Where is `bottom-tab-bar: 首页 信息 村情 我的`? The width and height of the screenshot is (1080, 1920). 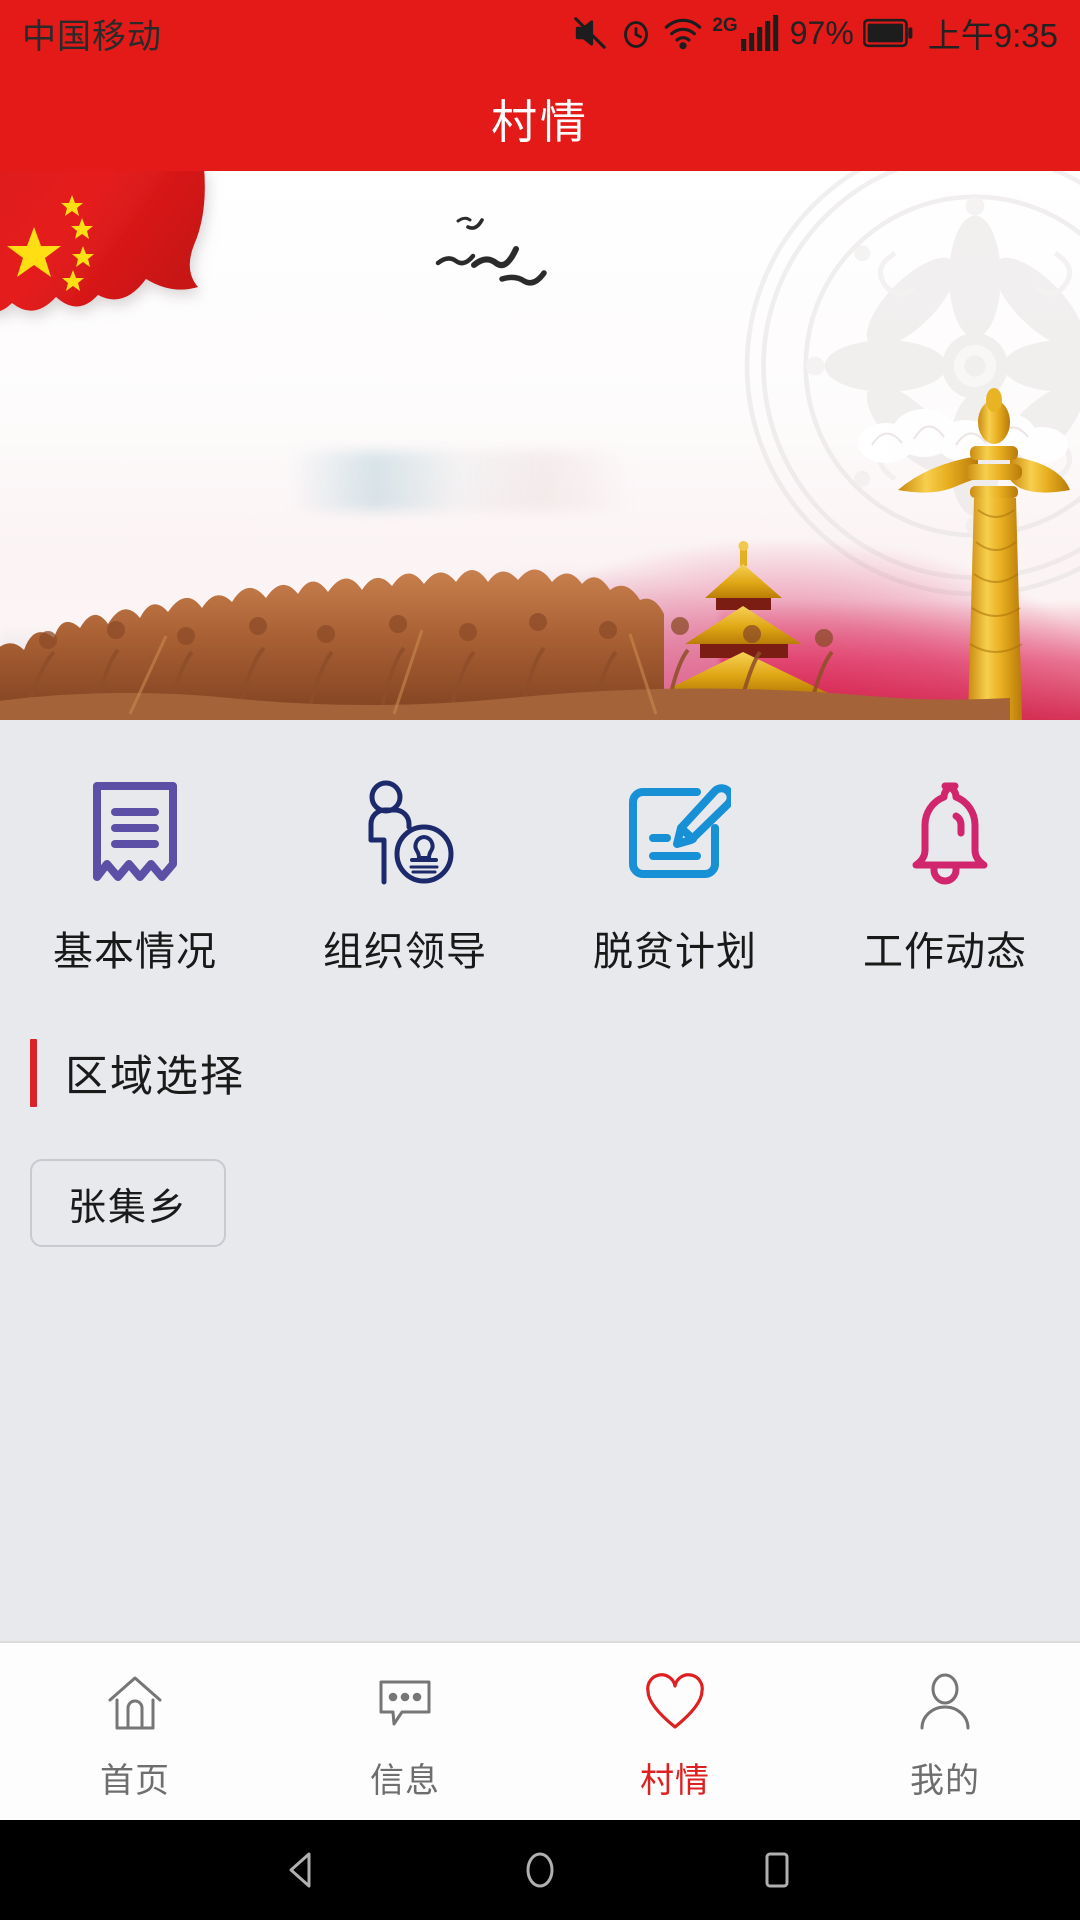 bottom-tab-bar: 首页 信息 村情 我的 is located at coordinates (540, 1730).